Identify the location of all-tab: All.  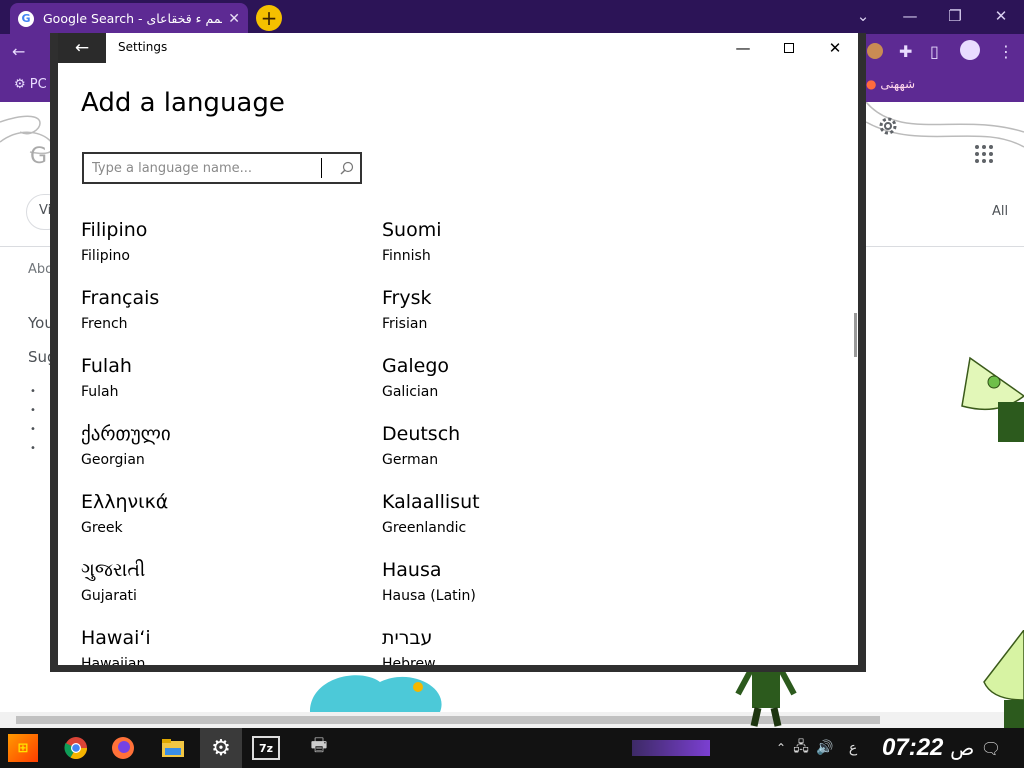
(1000, 211).